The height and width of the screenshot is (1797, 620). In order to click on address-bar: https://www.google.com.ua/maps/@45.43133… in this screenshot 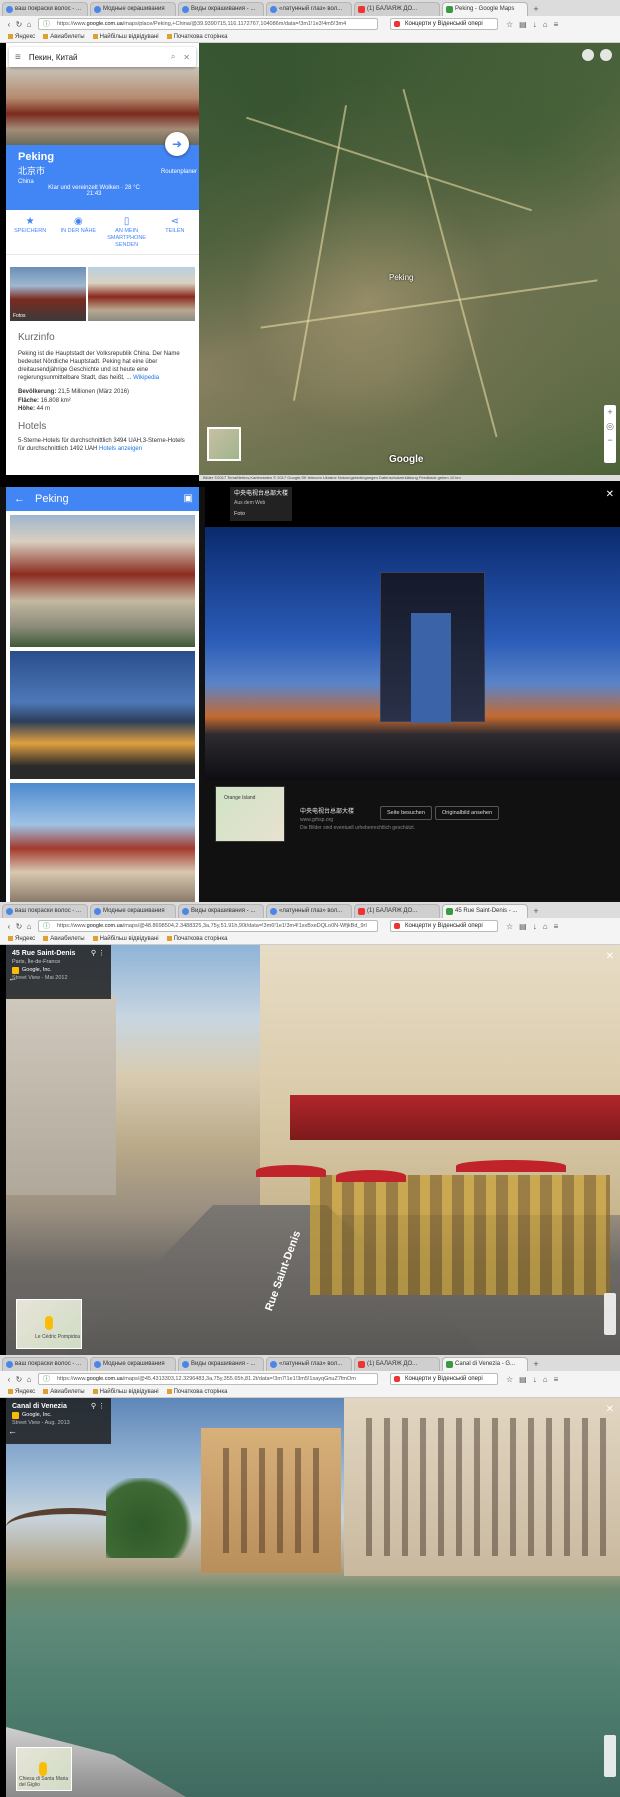, I will do `click(208, 1379)`.